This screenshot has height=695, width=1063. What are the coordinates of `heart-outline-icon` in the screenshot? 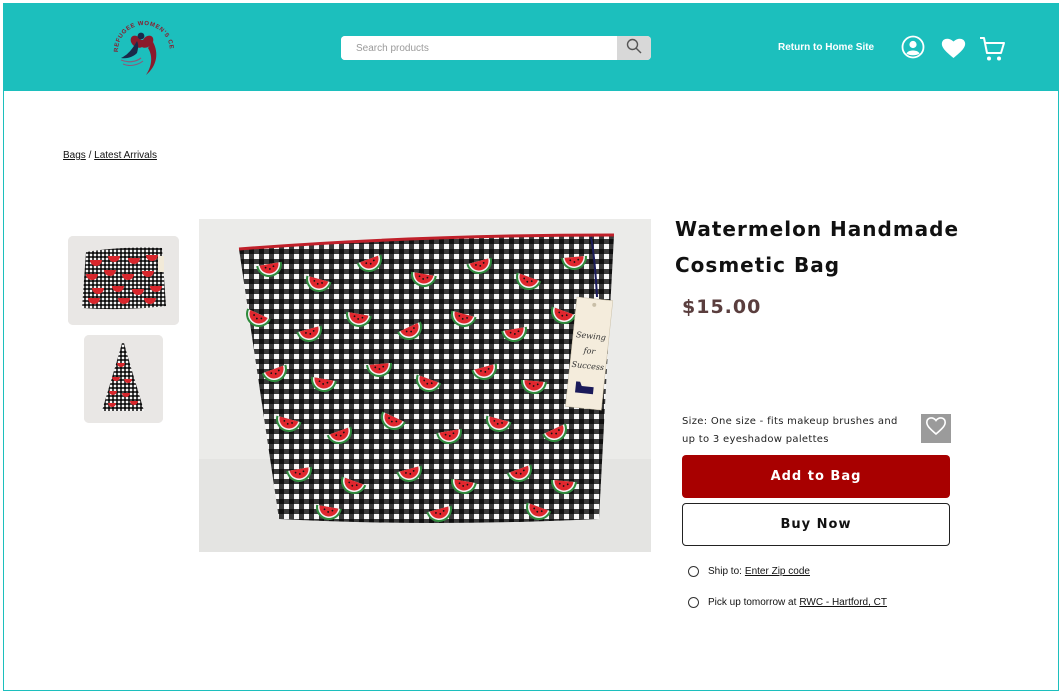 It's located at (936, 428).